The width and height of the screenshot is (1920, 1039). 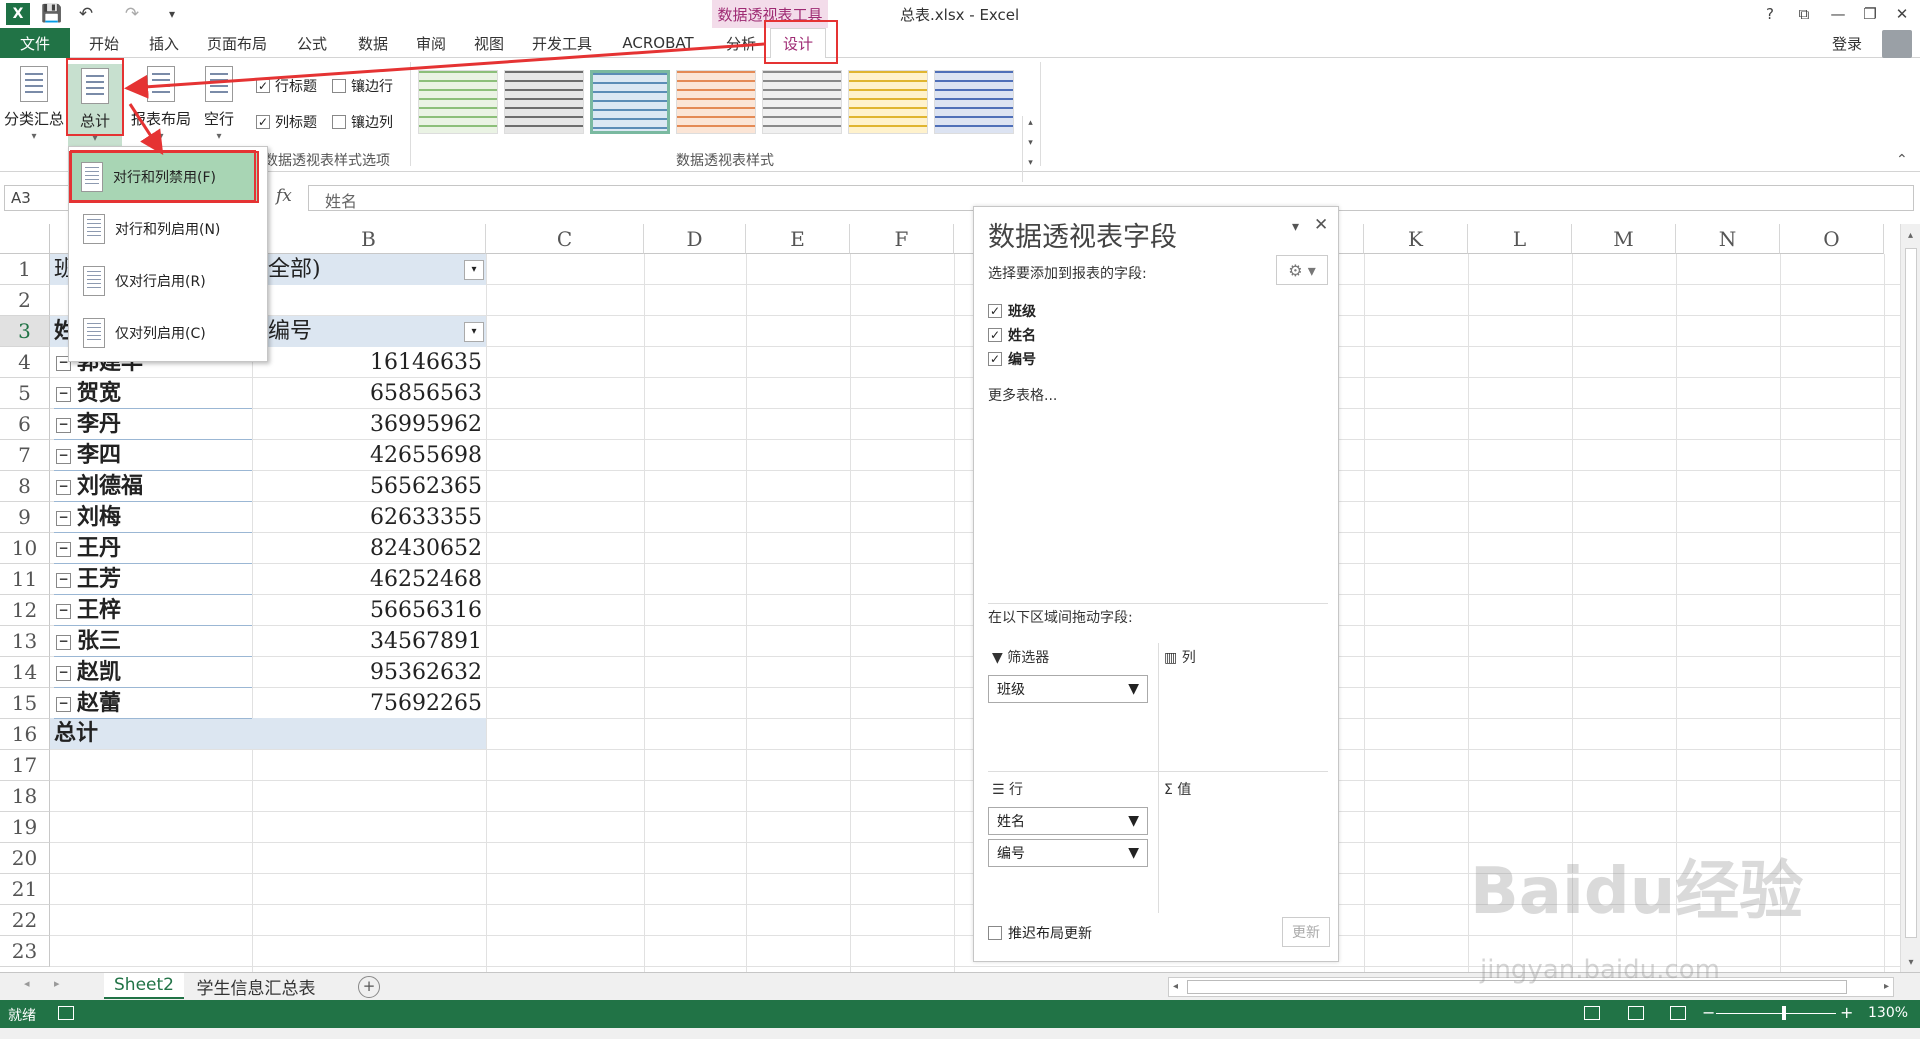 I want to click on baidu-watermark-logo: Baidu经验, so click(x=1637, y=892).